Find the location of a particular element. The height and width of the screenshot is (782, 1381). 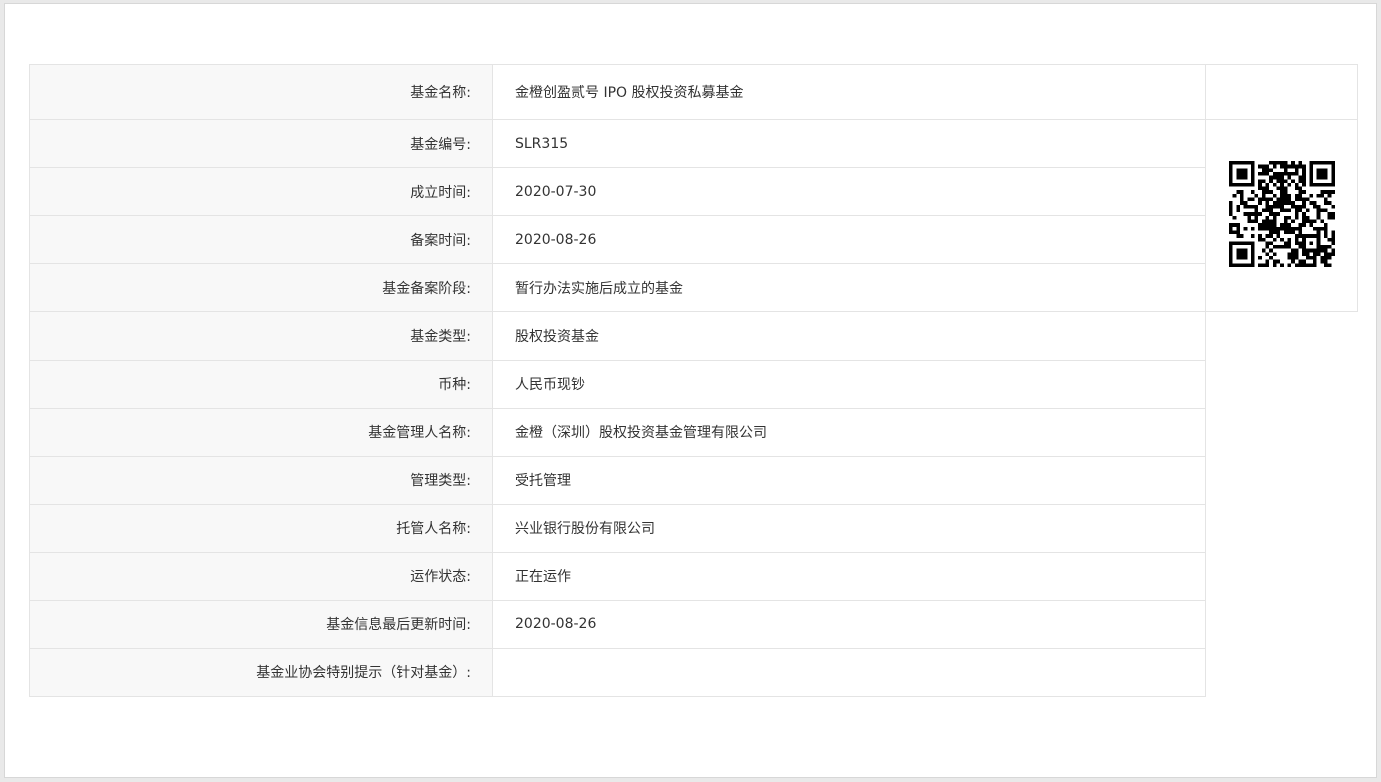

table-row: 基金信息最后更新时间: 2020-08-26 is located at coordinates (693, 624).